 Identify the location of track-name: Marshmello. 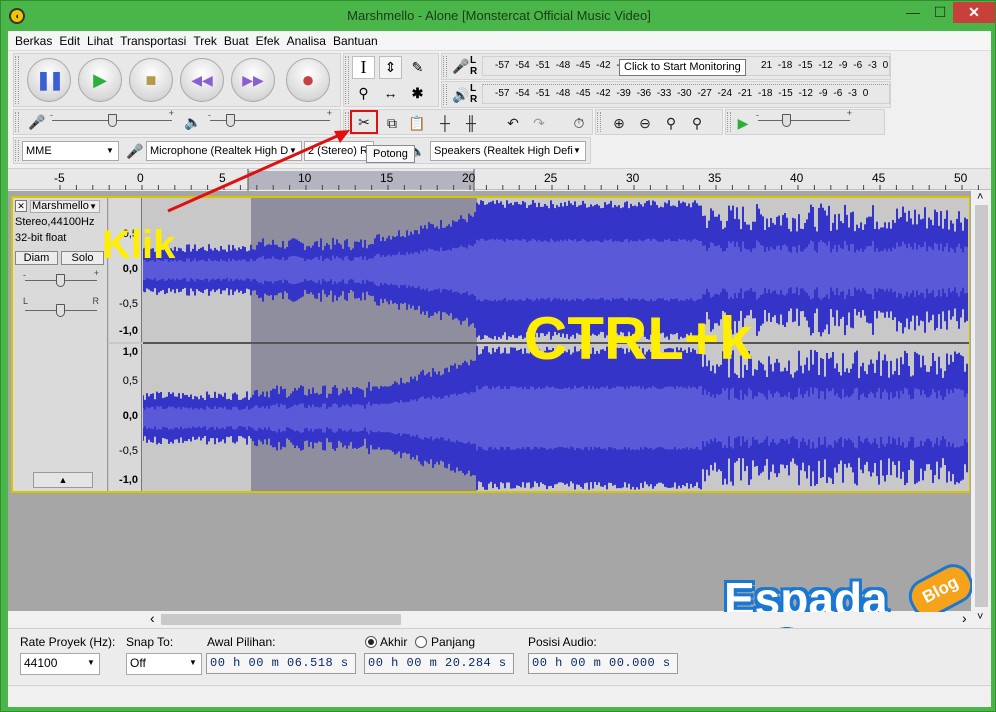
(60, 206).